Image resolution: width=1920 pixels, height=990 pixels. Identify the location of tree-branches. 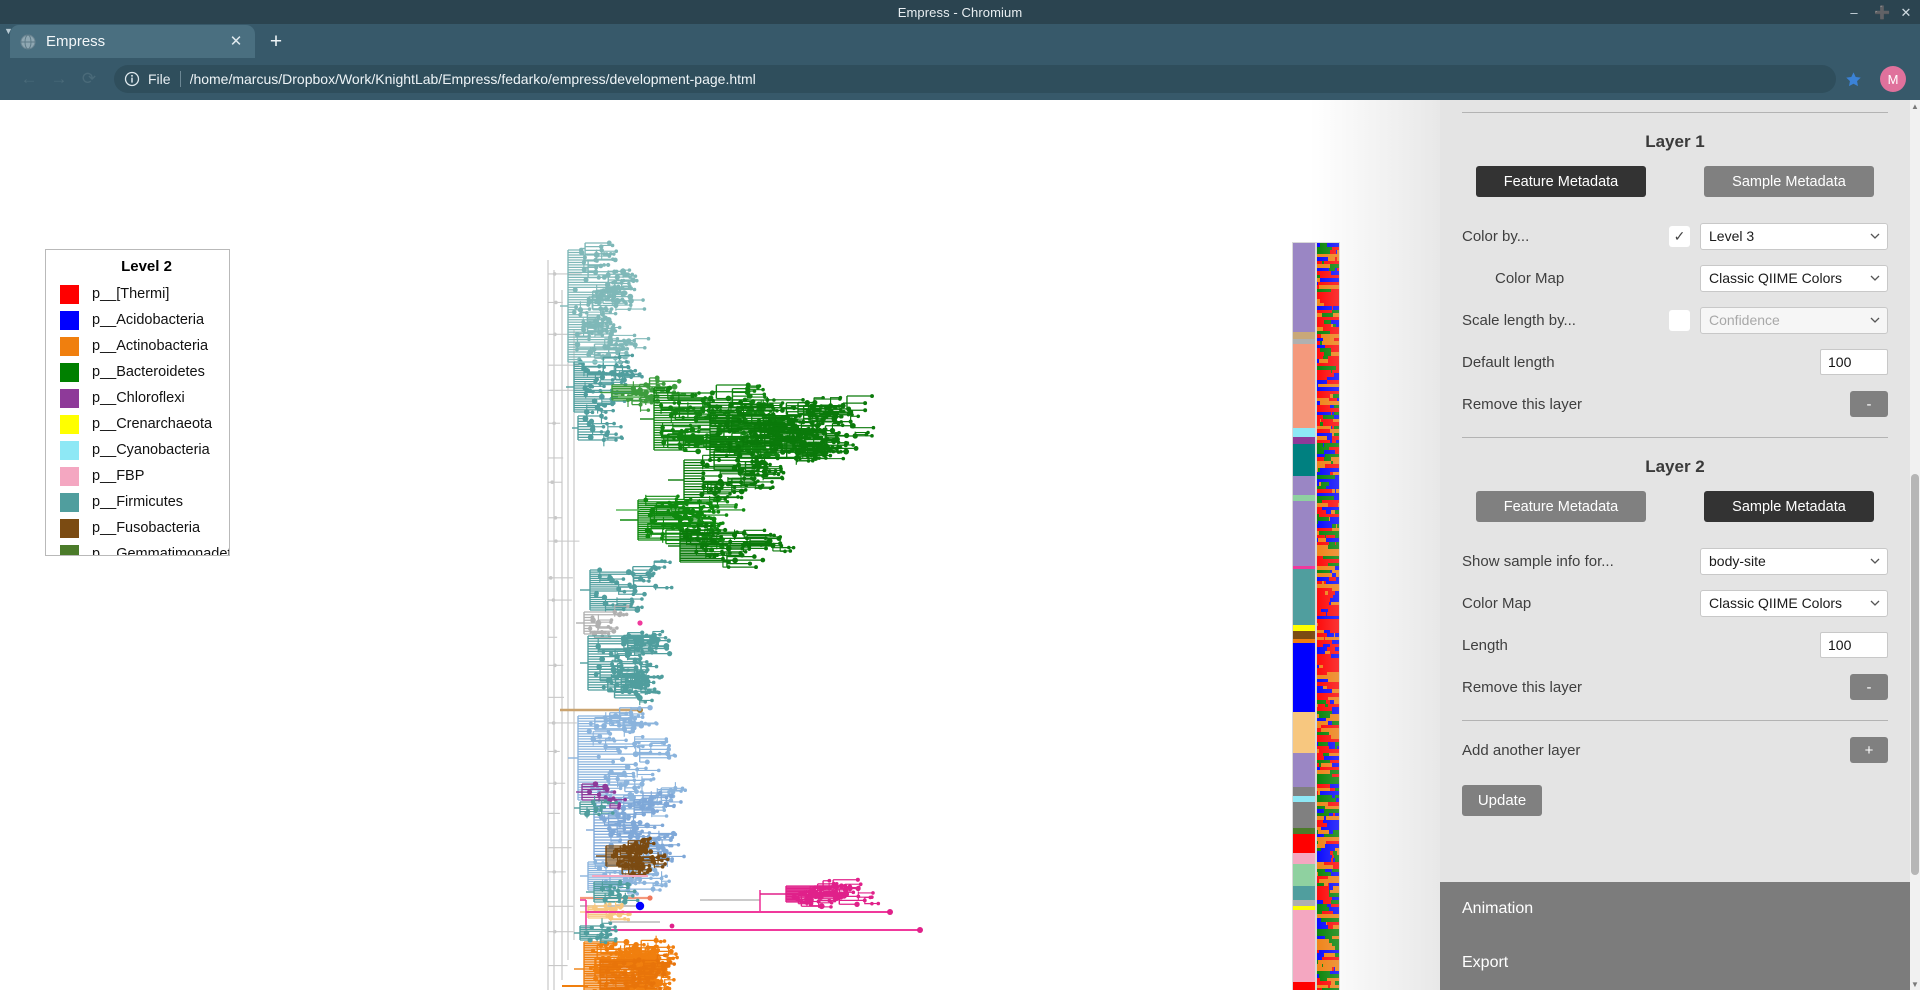
(735, 615).